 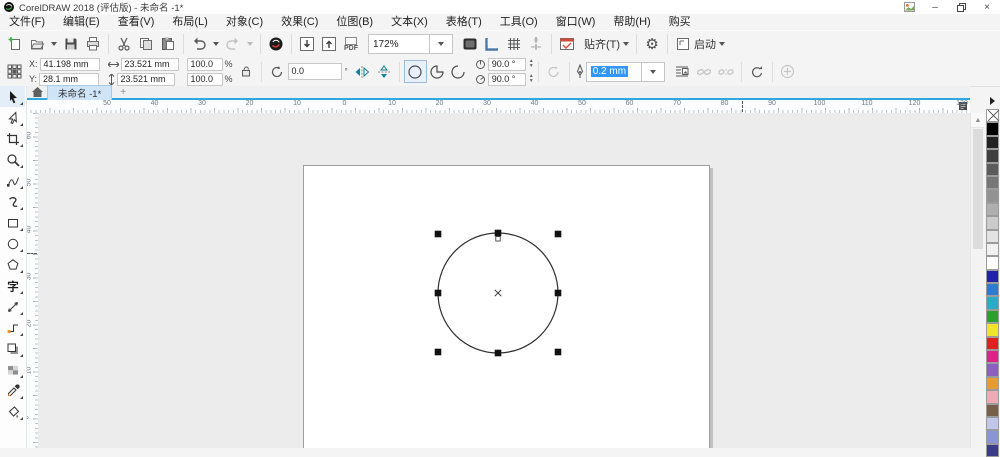 I want to click on color-swatch-cyan, so click(x=992, y=303).